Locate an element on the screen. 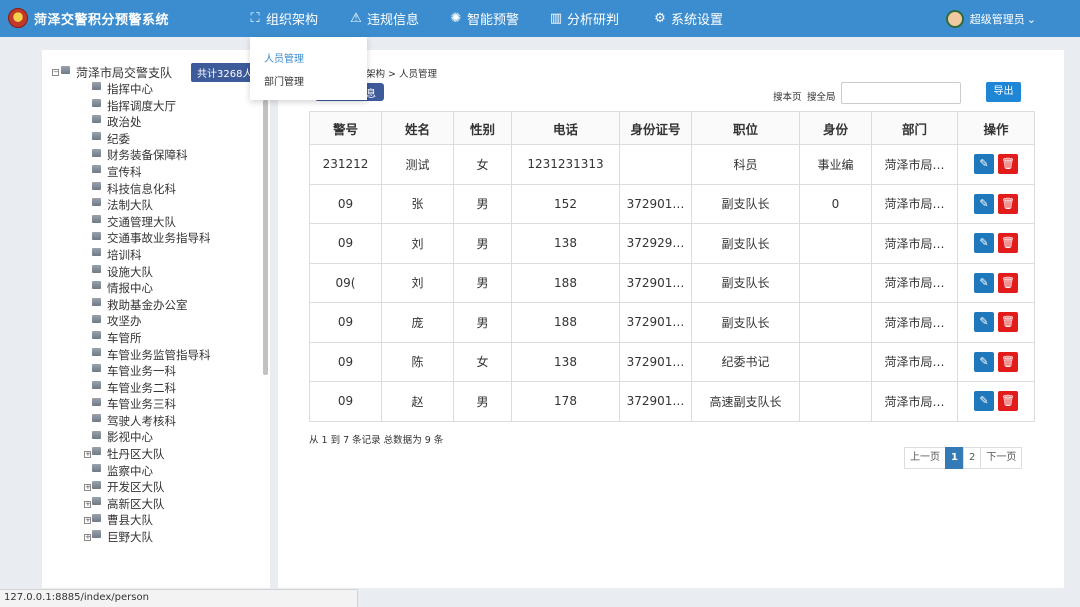 Image resolution: width=1080 pixels, height=607 pixels. nav-smart-alert: ✺ 智能预警 is located at coordinates (484, 18).